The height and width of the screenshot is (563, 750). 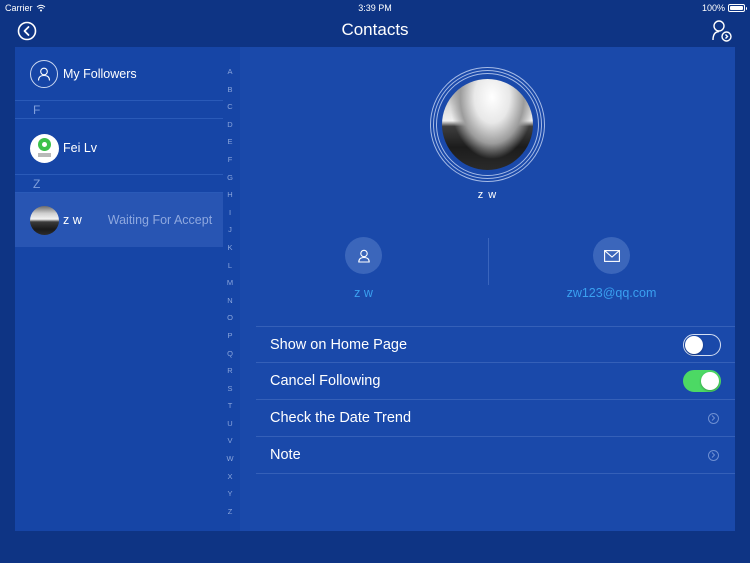 I want to click on contact-row-z-w: z w Waiting For Accept, so click(x=119, y=220).